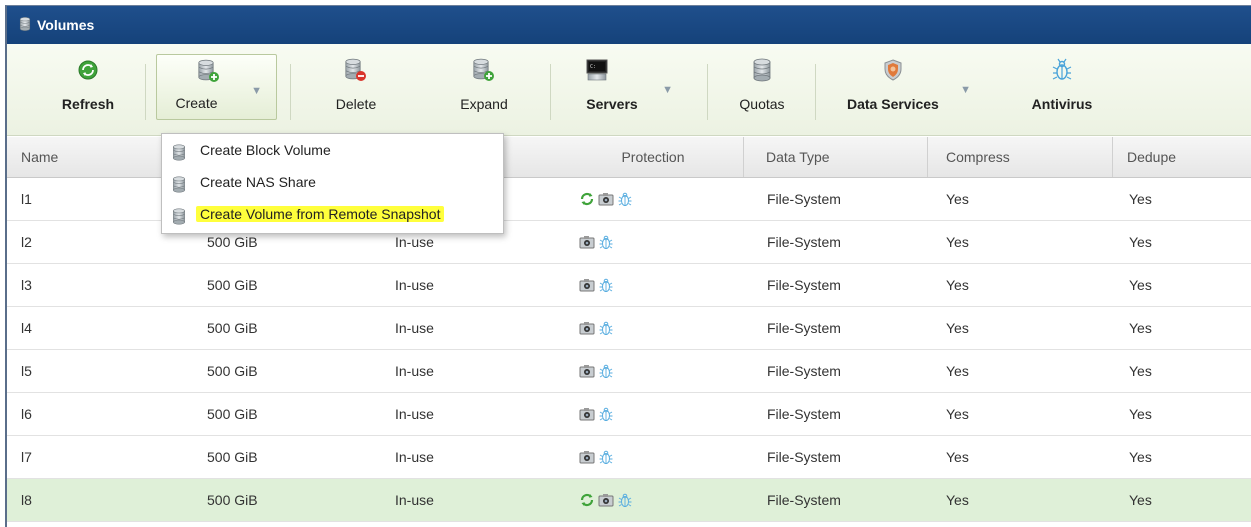 The width and height of the screenshot is (1251, 527). I want to click on menu-item-label: Create Block Volume, so click(265, 150).